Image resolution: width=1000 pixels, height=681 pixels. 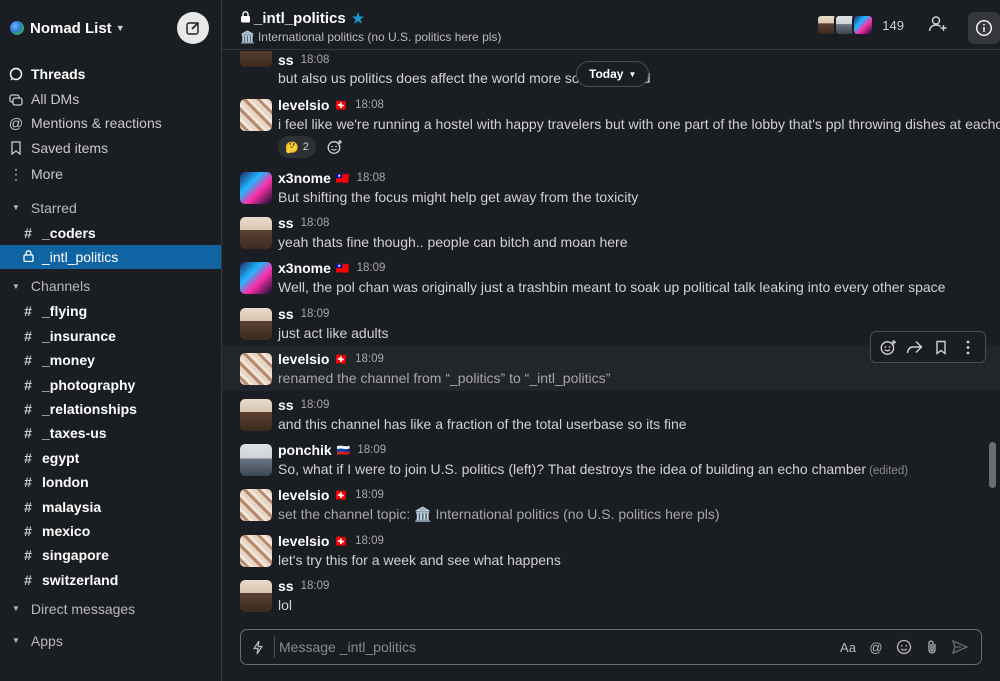 What do you see at coordinates (110, 433) in the screenshot?
I see `channel-item-taxes-us: # _taxes-us` at bounding box center [110, 433].